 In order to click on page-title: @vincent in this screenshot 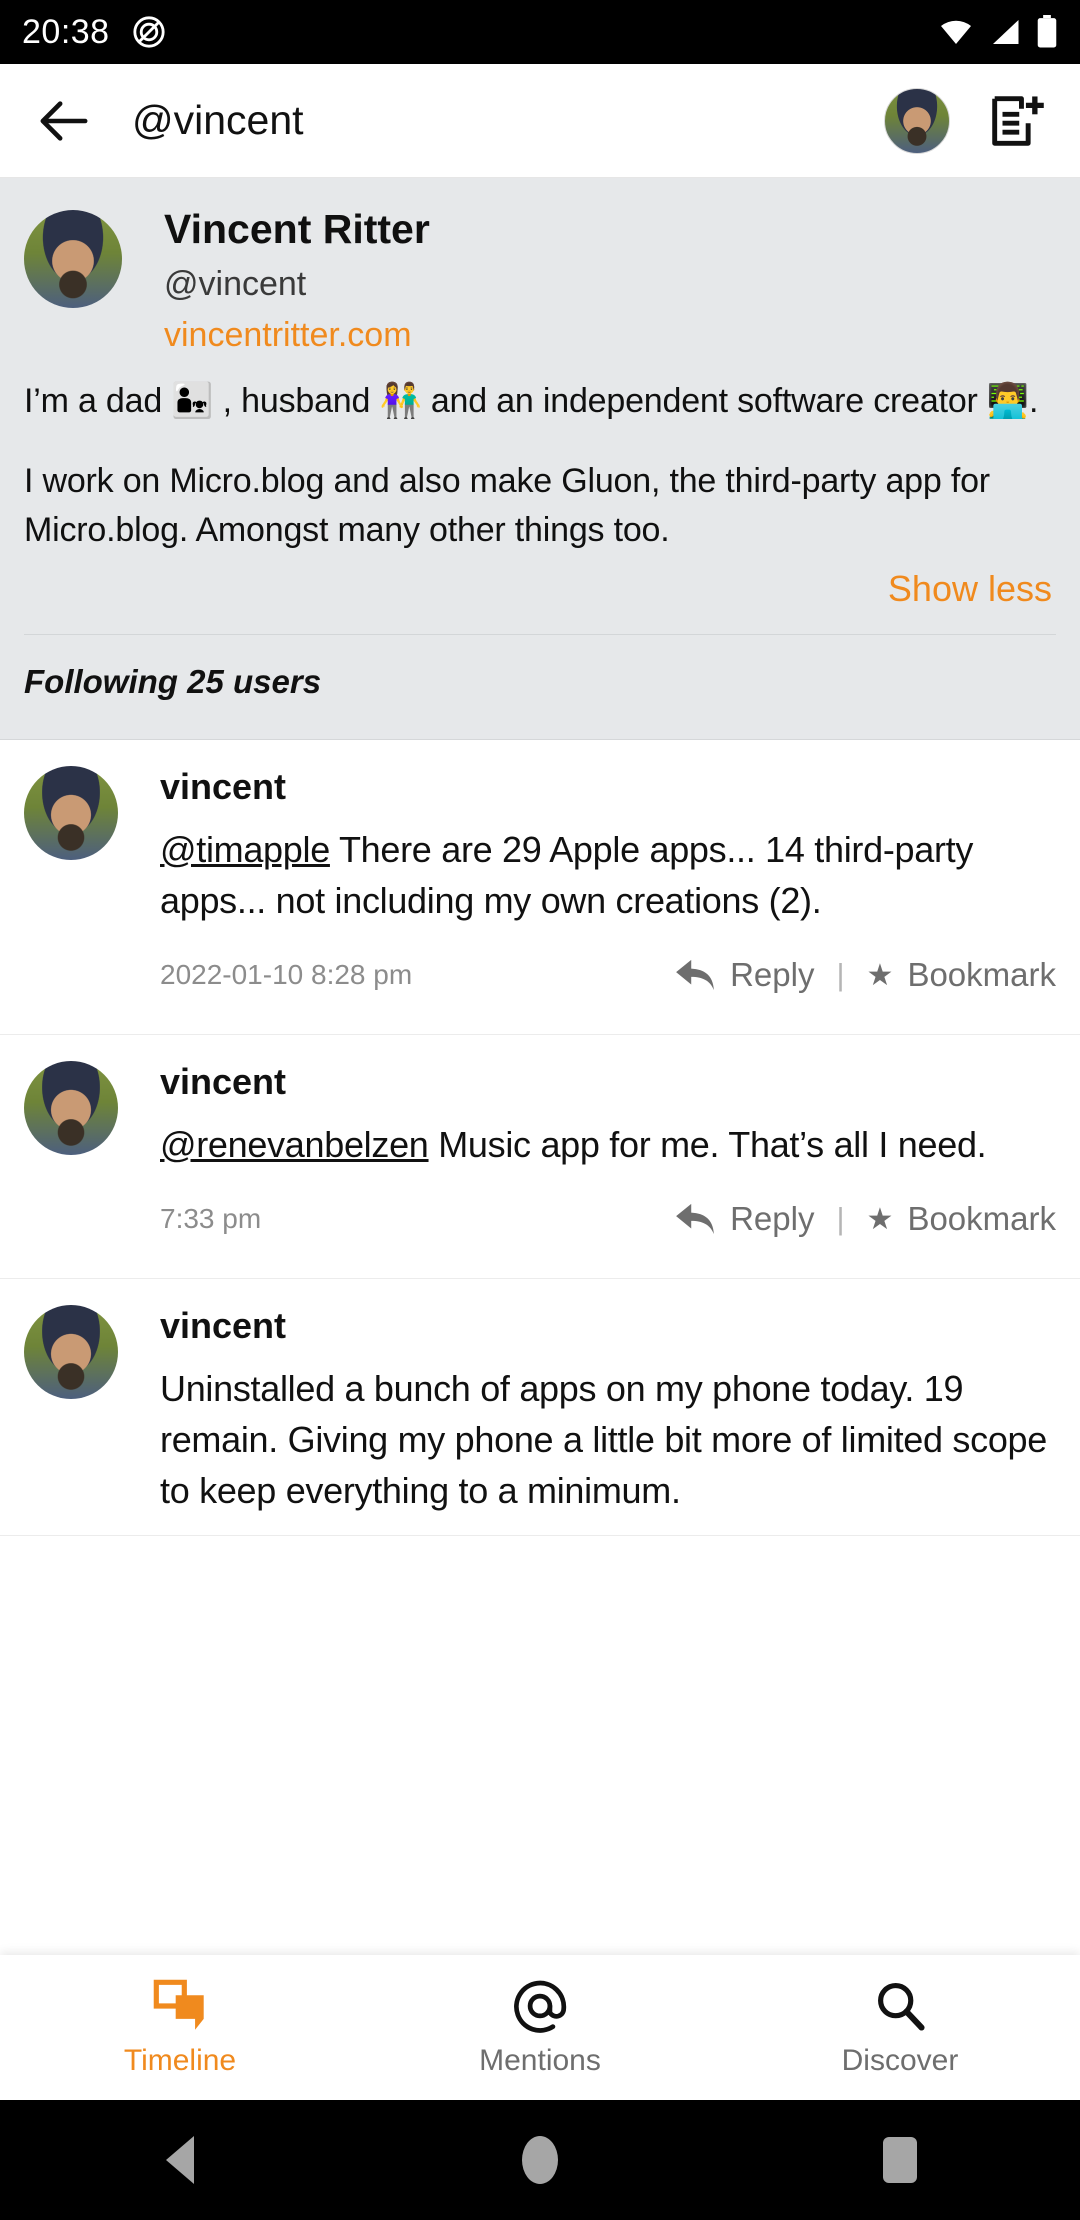, I will do `click(218, 120)`.